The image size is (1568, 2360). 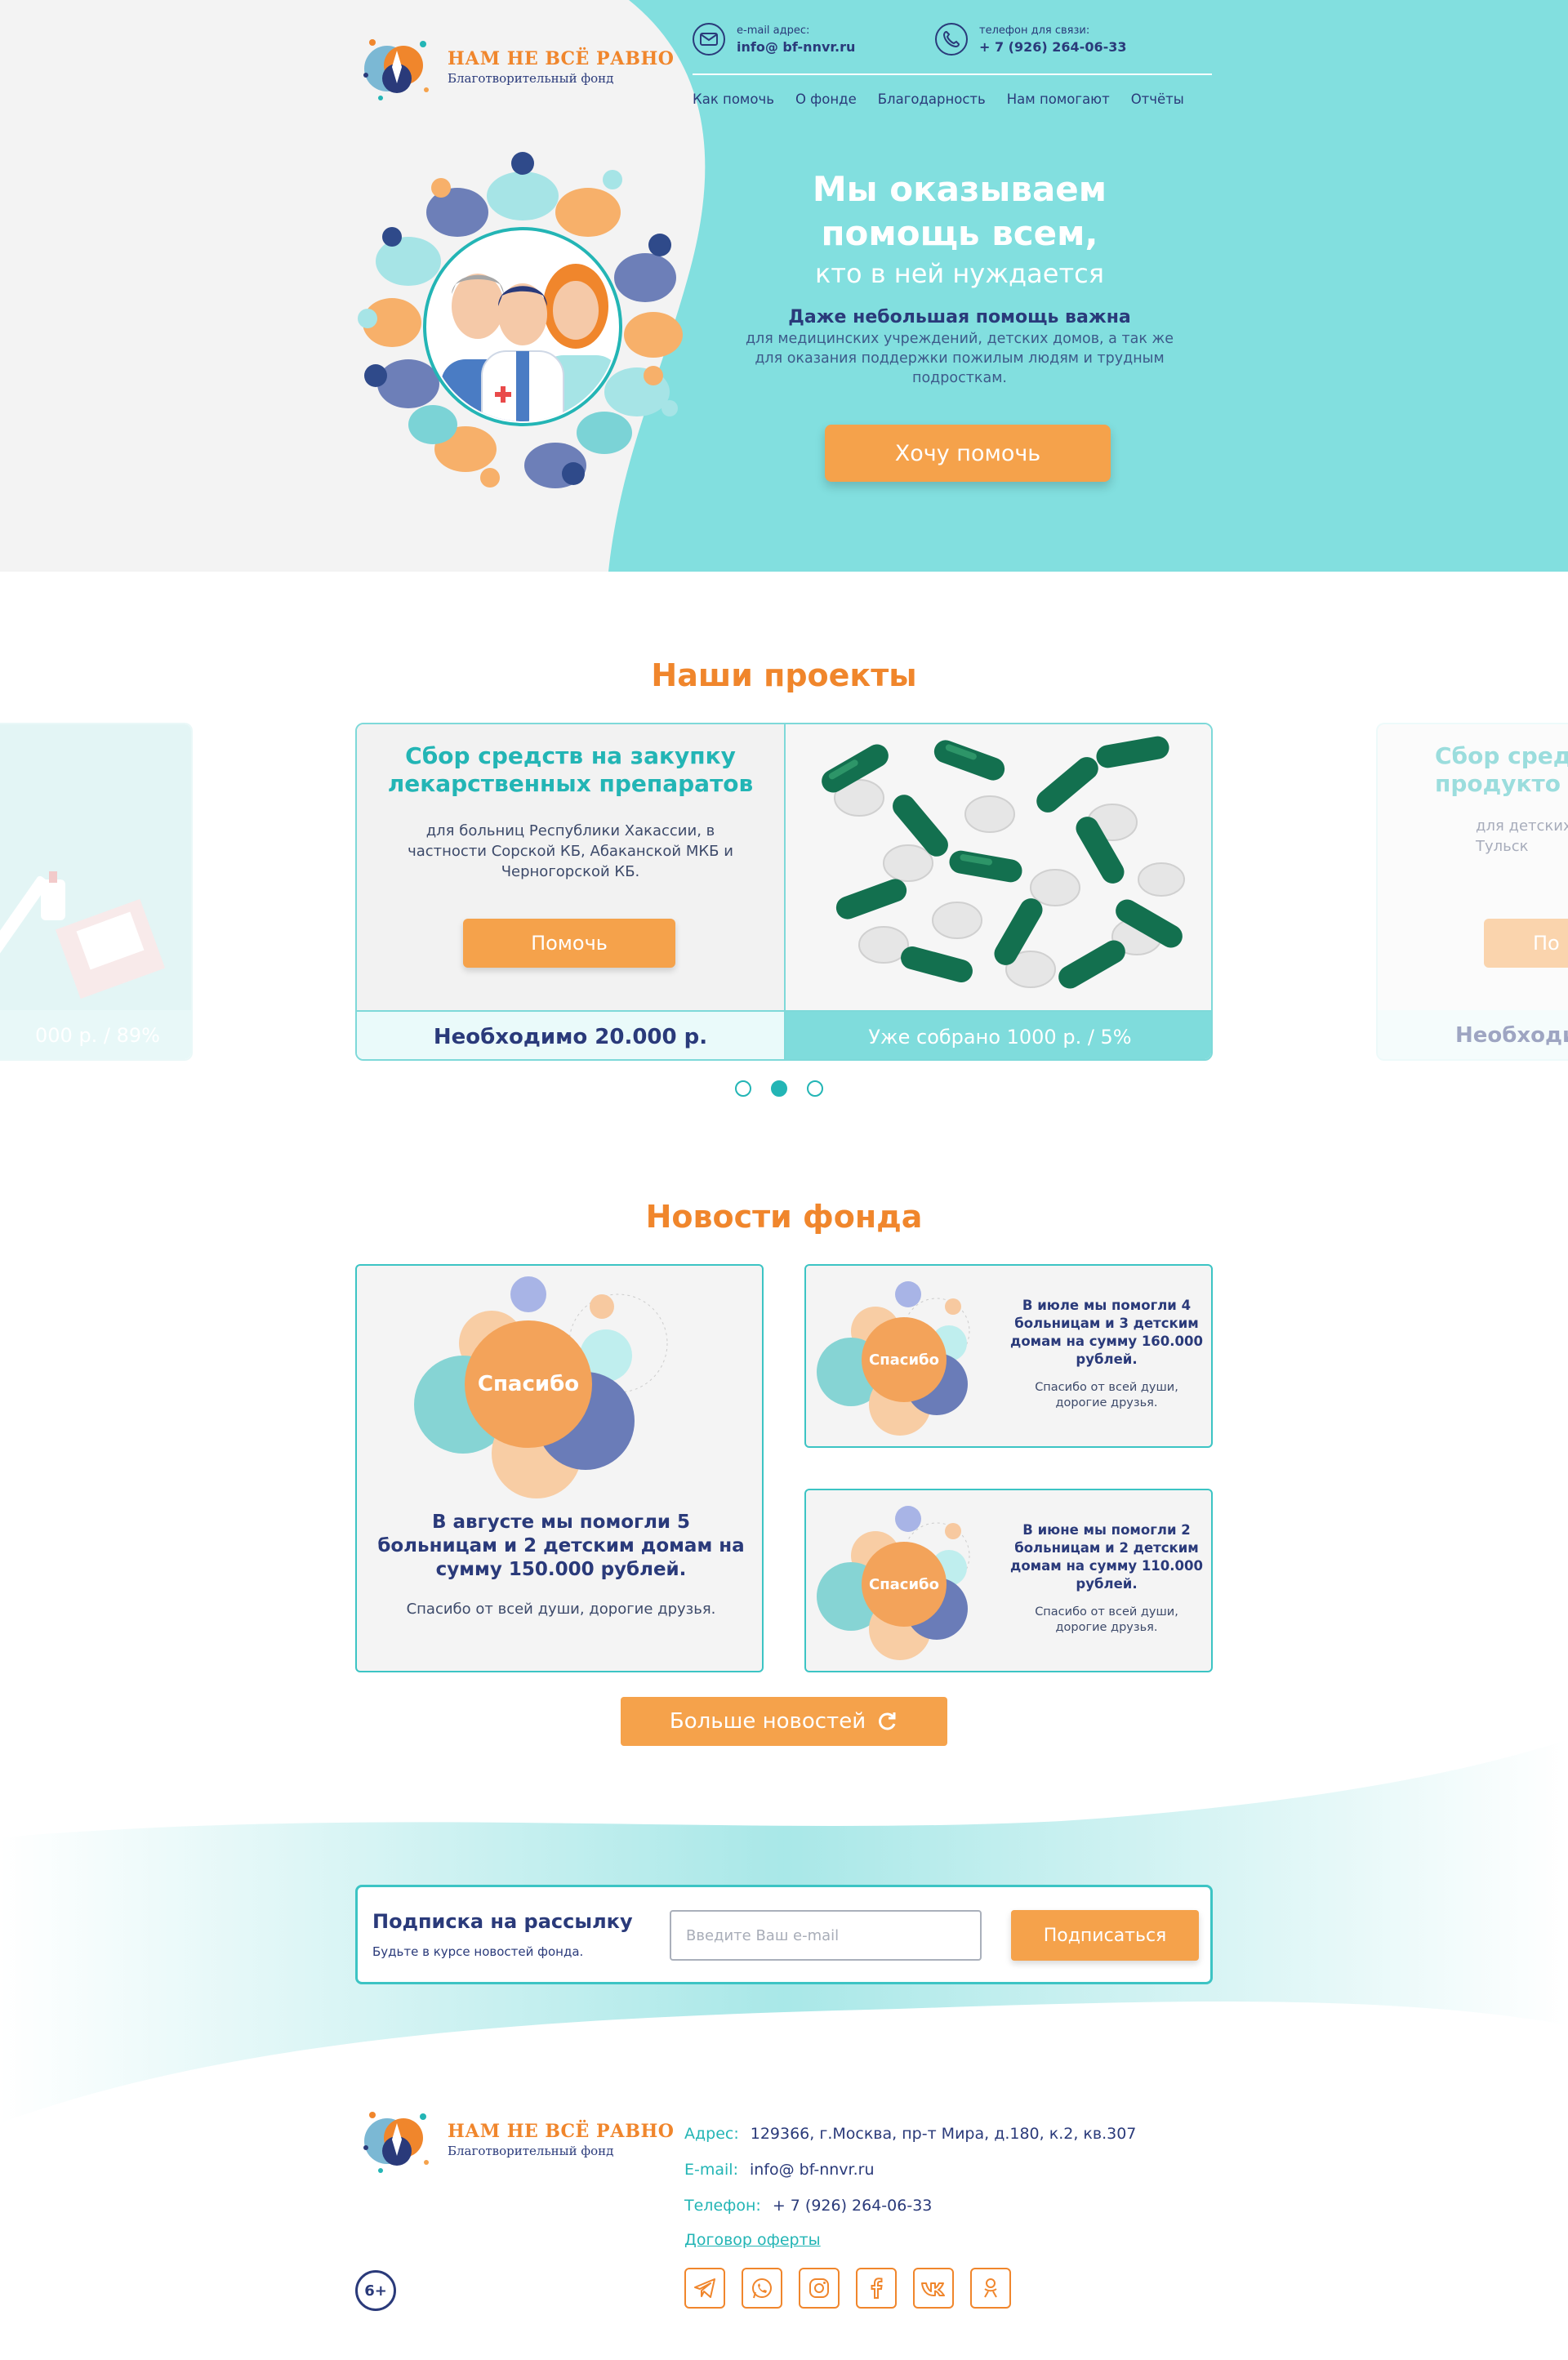 What do you see at coordinates (1526, 943) in the screenshot?
I see `project-next-button: По` at bounding box center [1526, 943].